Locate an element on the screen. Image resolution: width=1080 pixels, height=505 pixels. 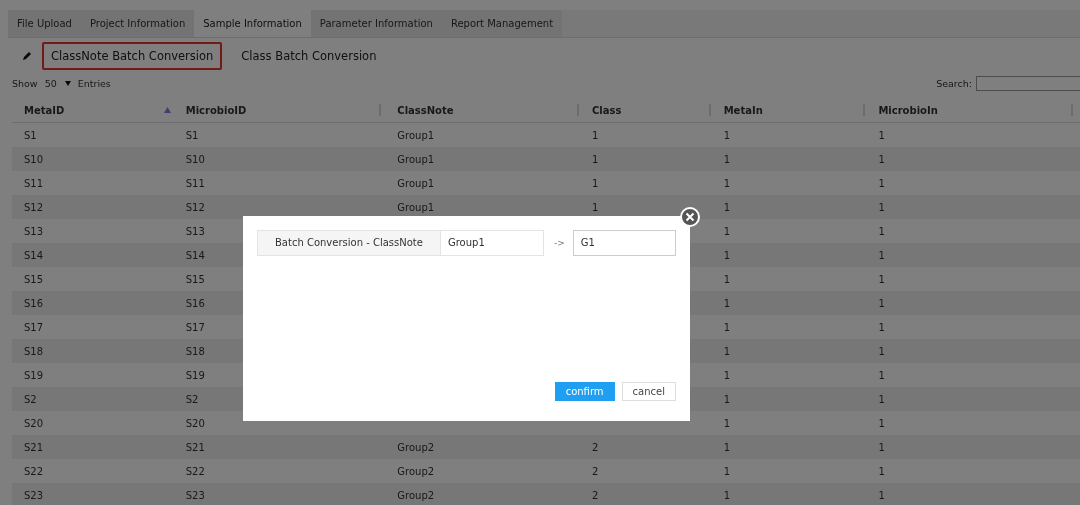
entries-select: 50 is located at coordinates (57, 83).